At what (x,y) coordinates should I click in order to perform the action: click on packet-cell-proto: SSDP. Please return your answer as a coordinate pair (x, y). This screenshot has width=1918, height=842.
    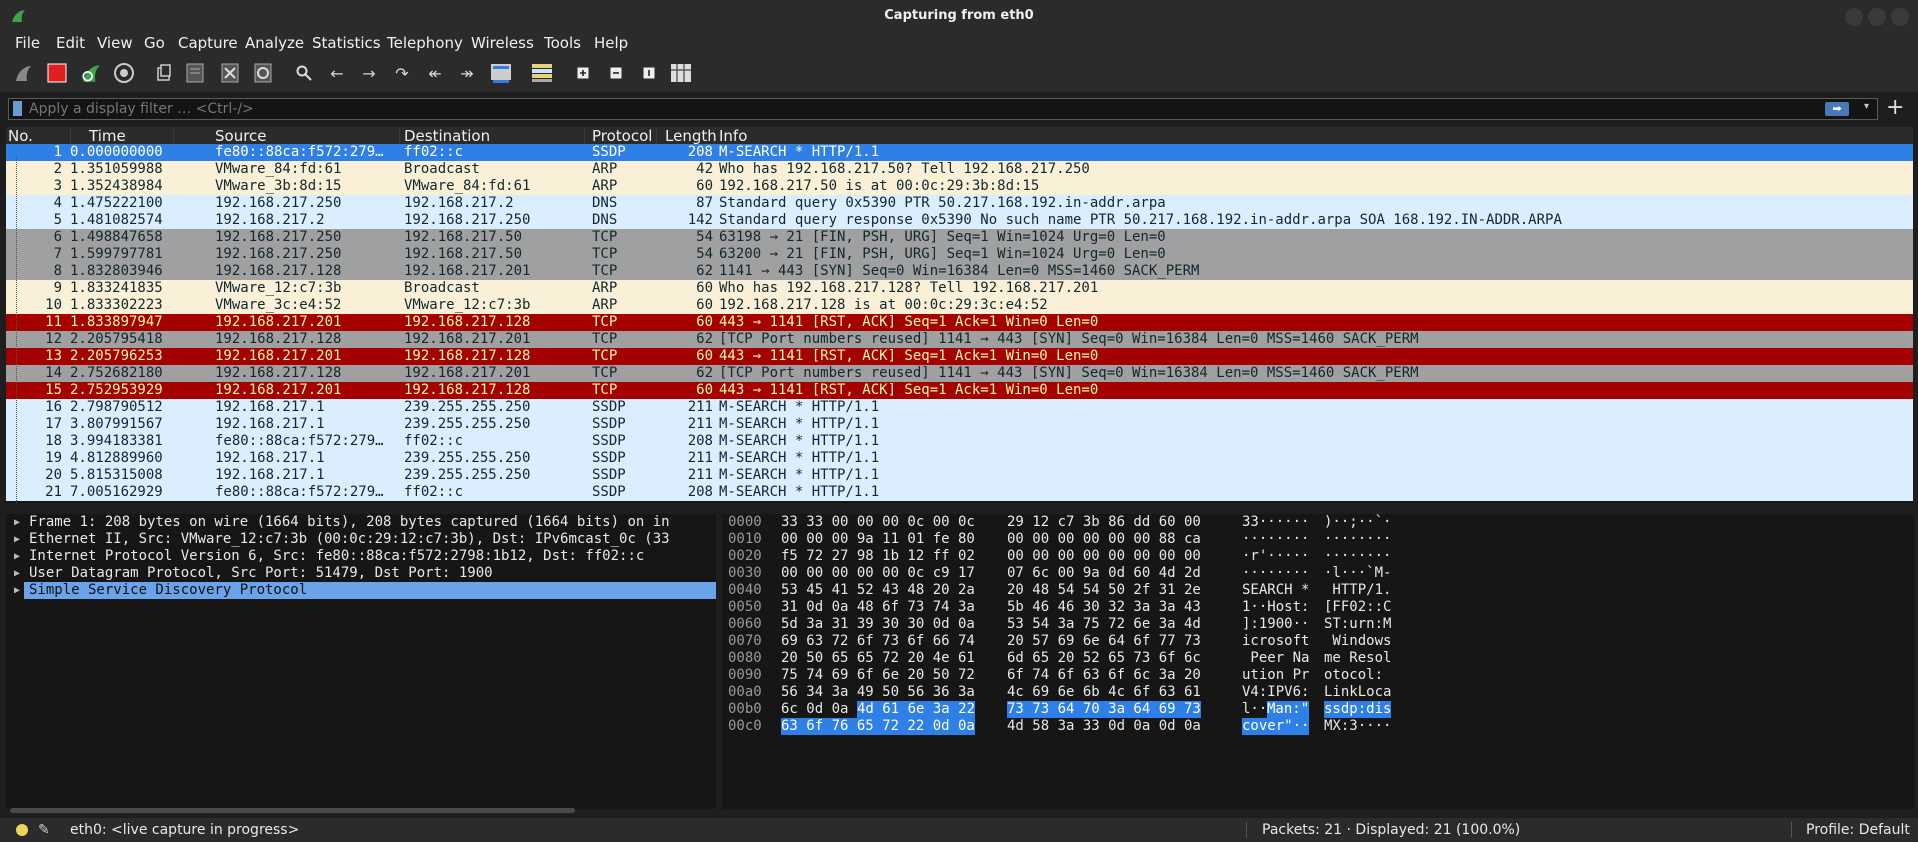
    Looking at the image, I should click on (609, 407).